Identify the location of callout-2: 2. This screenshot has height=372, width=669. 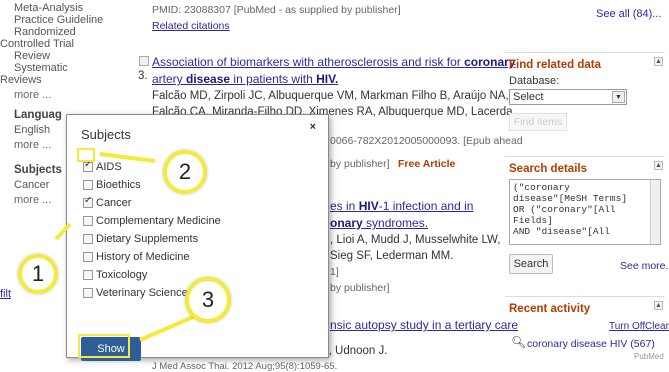
(185, 172).